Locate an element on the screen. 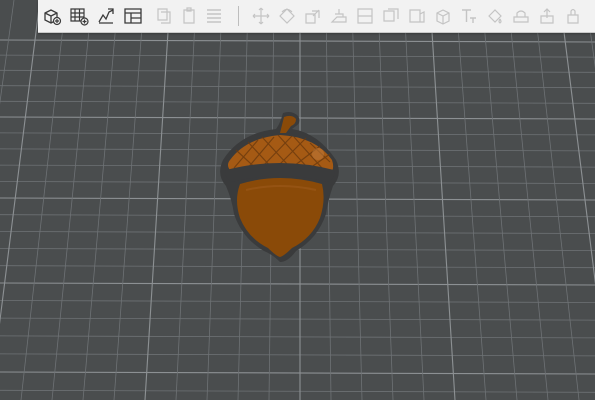  text-icon is located at coordinates (469, 16).